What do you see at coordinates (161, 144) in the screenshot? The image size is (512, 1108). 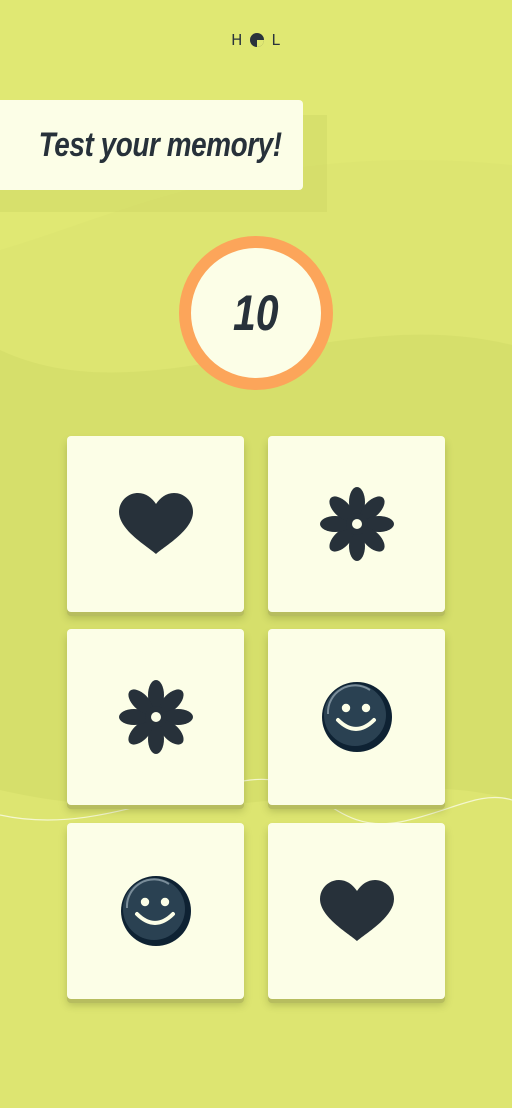 I see `page-title: Test your memory!` at bounding box center [161, 144].